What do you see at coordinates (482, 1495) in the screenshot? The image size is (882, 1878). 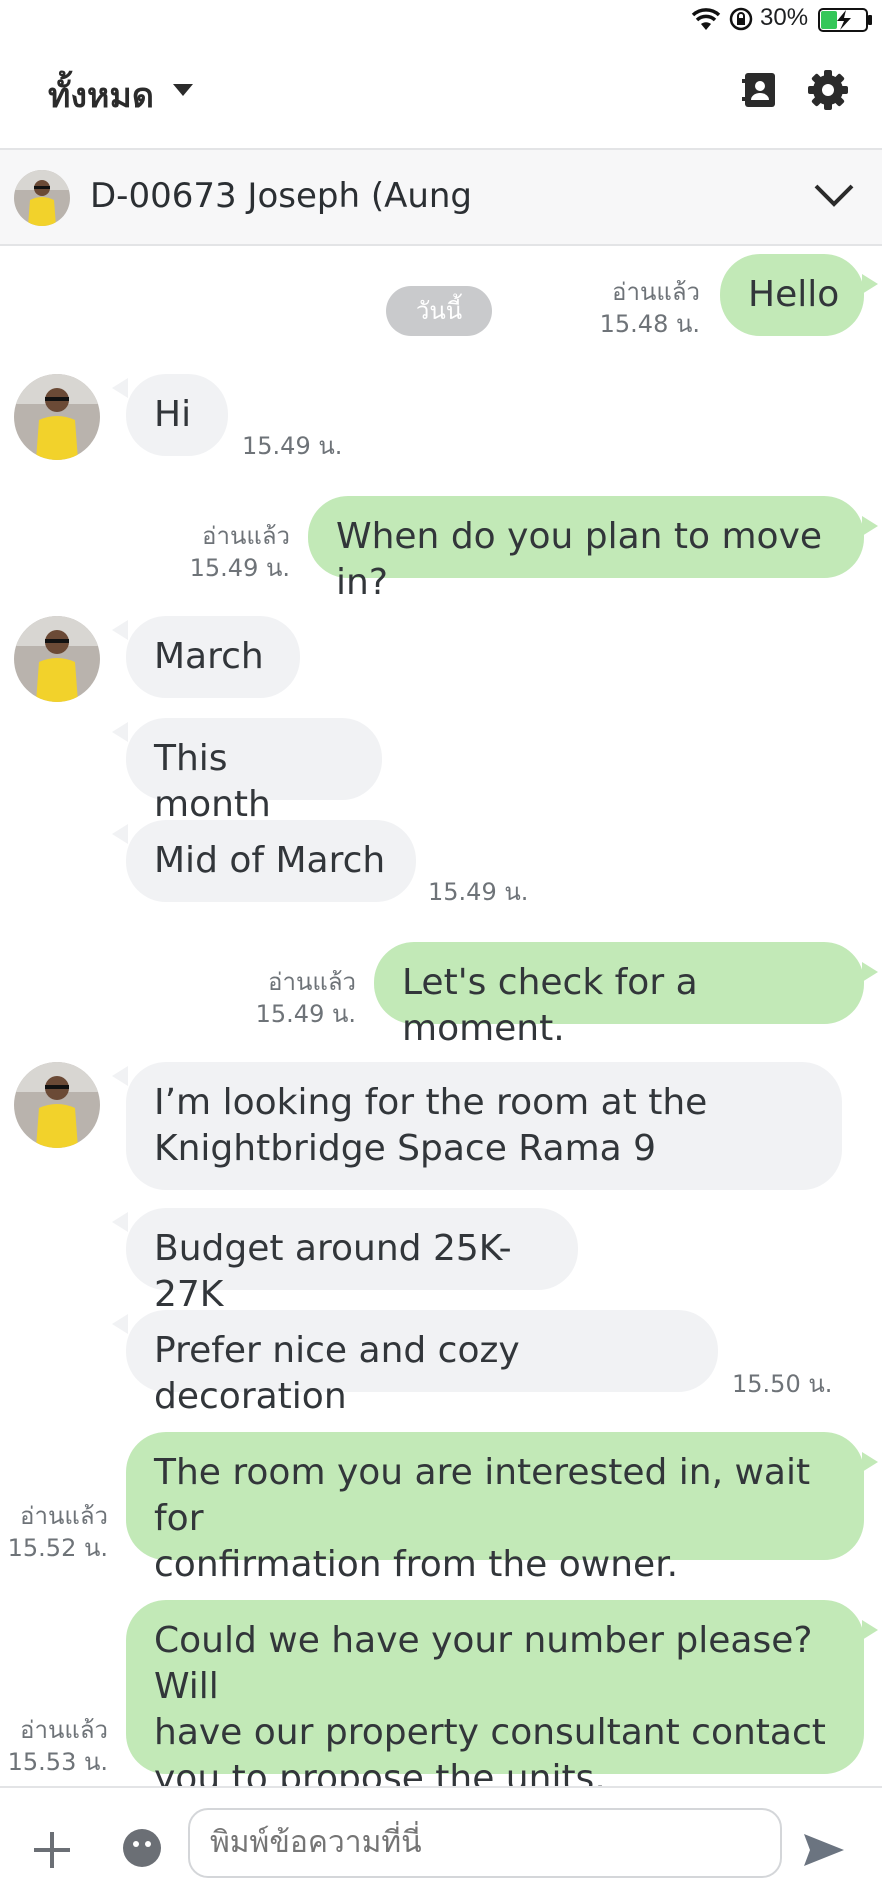 I see `message-text-line: The room you are interested in, wait for` at bounding box center [482, 1495].